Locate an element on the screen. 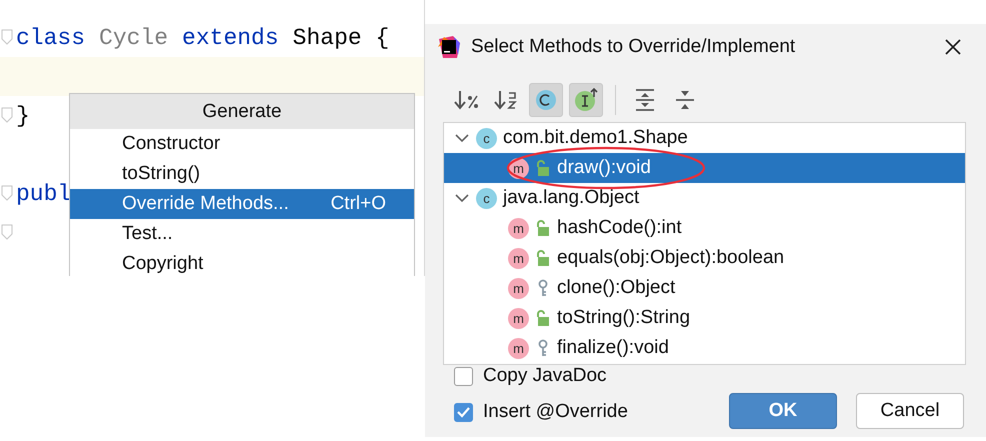  tree-node: c com.bit.demo1.Shape is located at coordinates (704, 138).